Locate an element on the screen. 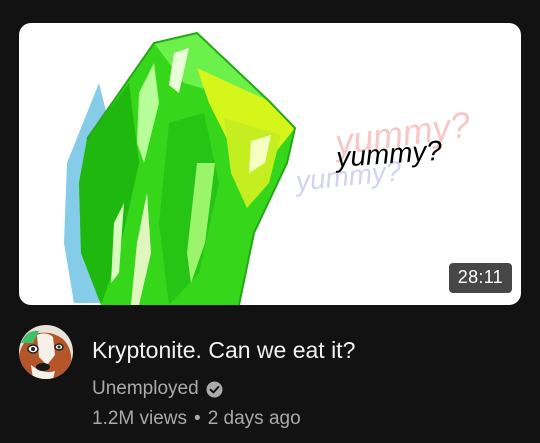  video-title: Kryptonite. Can we eat it? is located at coordinates (223, 350).